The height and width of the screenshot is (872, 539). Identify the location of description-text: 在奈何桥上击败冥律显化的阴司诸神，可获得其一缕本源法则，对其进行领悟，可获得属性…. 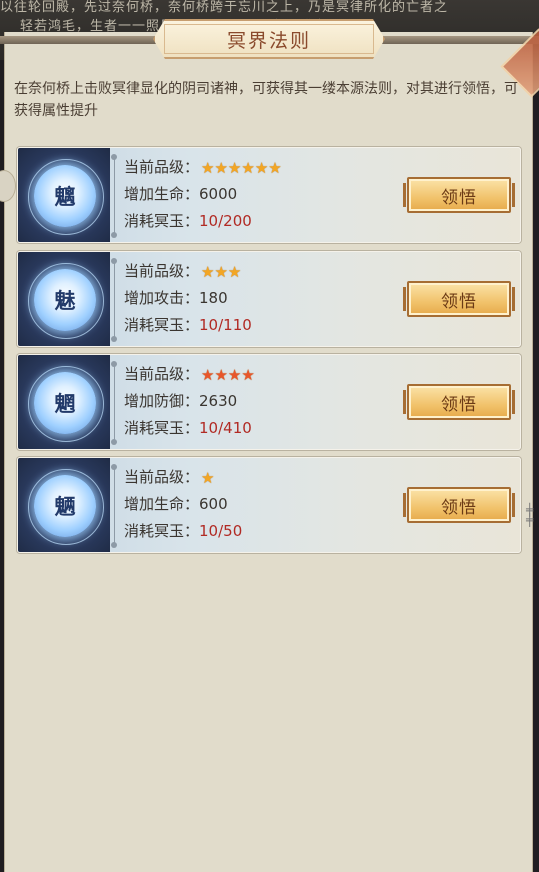
(266, 100).